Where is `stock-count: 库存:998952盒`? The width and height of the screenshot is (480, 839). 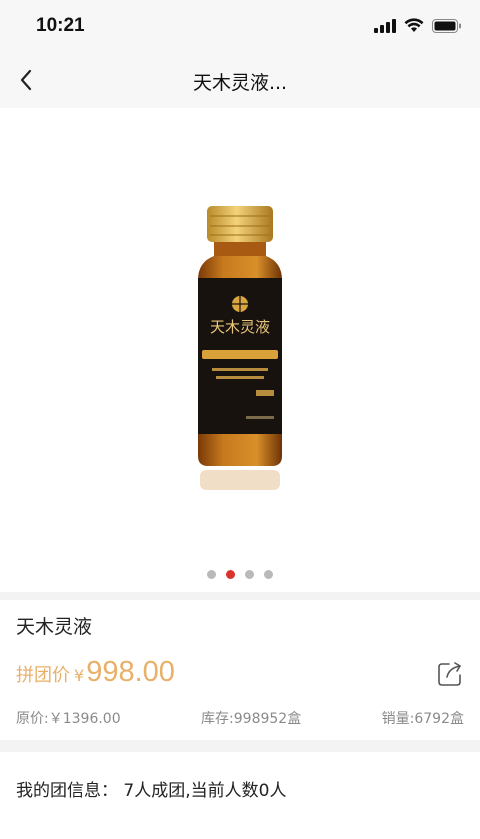 stock-count: 库存:998952盒 is located at coordinates (251, 719).